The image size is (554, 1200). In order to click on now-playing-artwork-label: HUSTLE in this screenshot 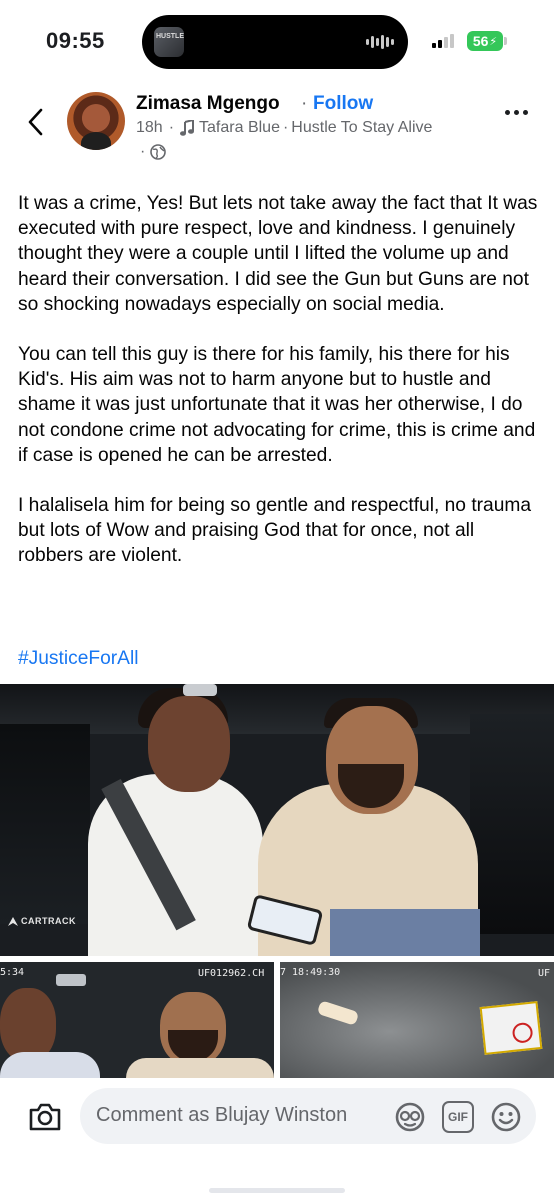, I will do `click(170, 36)`.